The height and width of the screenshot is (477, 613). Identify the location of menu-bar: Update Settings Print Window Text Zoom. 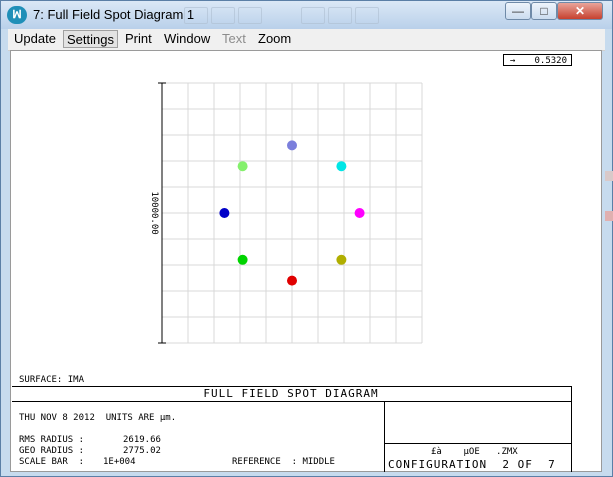
(306, 40).